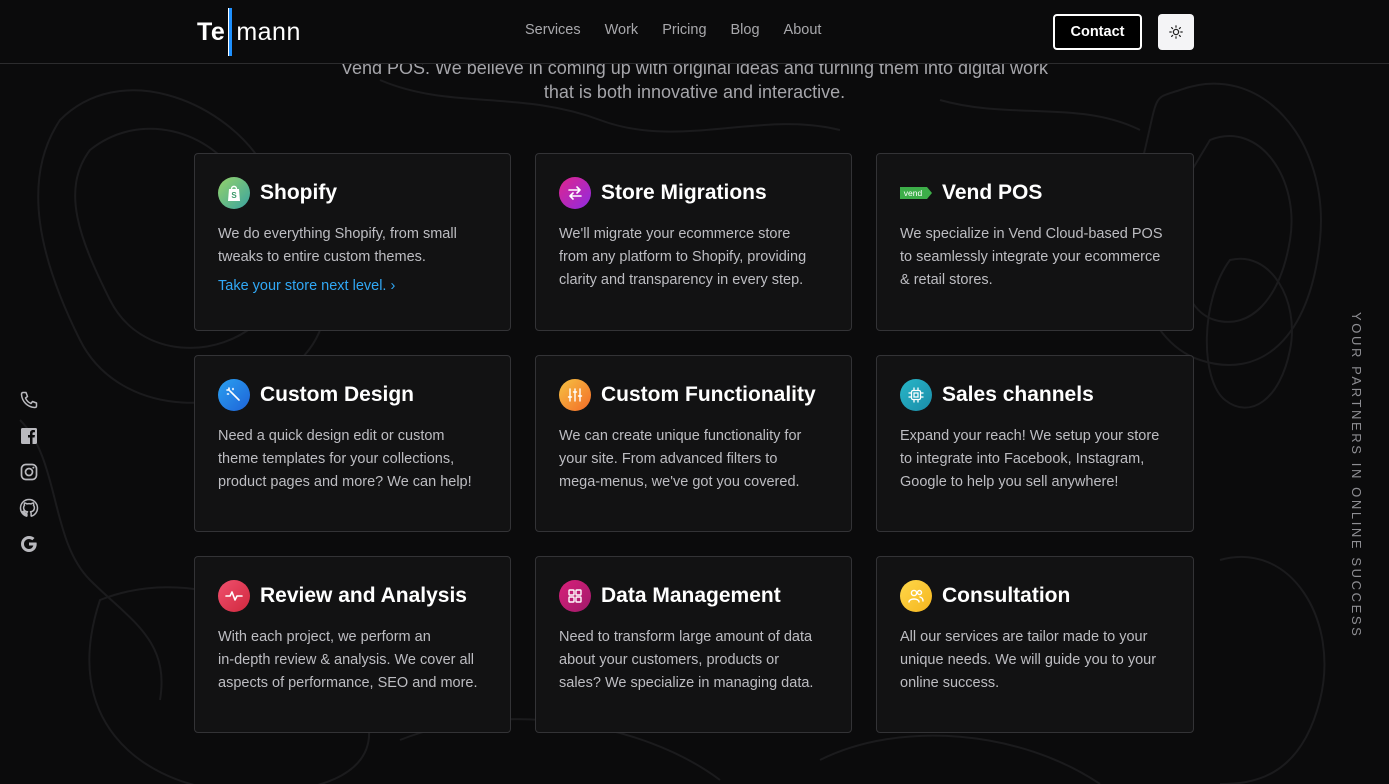 Image resolution: width=1389 pixels, height=784 pixels. I want to click on vend-logo-icon: vend, so click(916, 193).